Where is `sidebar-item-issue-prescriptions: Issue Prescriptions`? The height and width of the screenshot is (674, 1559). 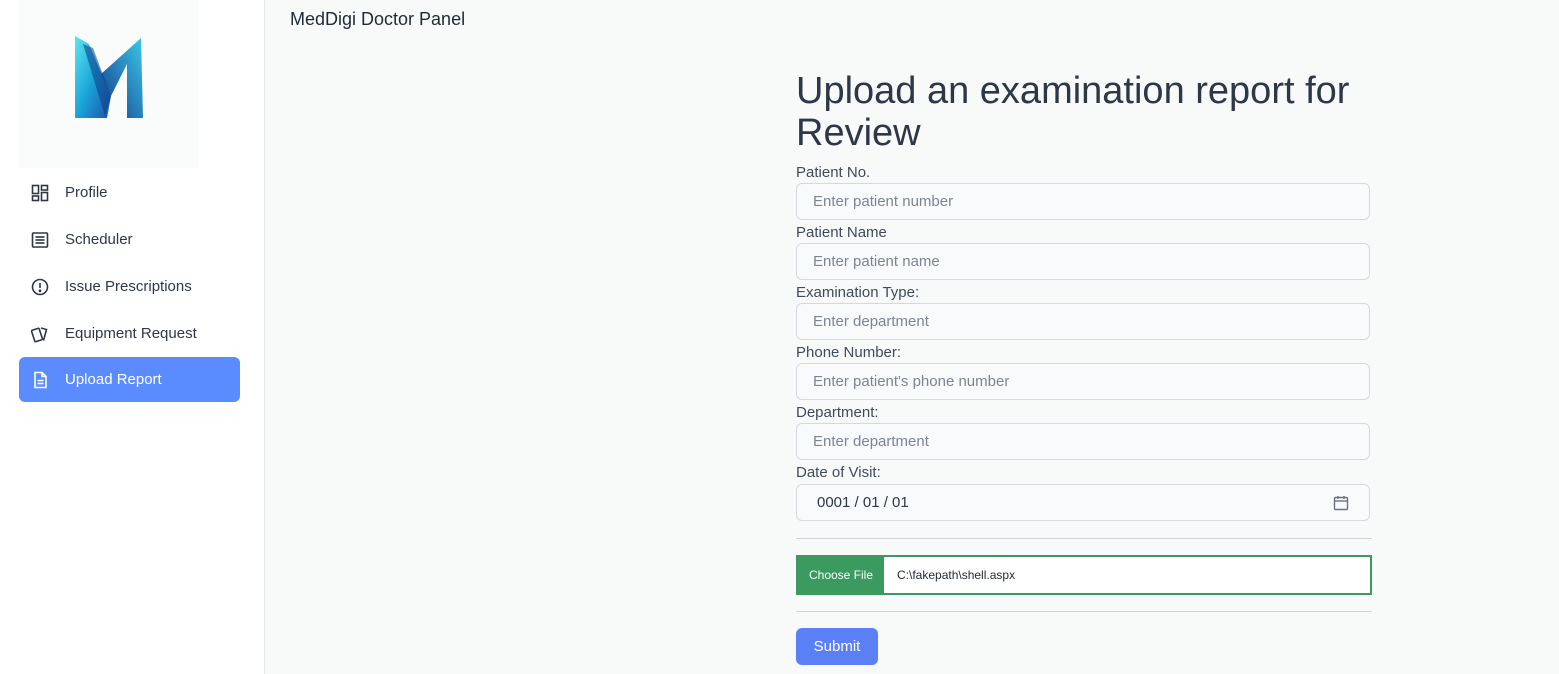 sidebar-item-issue-prescriptions: Issue Prescriptions is located at coordinates (129, 286).